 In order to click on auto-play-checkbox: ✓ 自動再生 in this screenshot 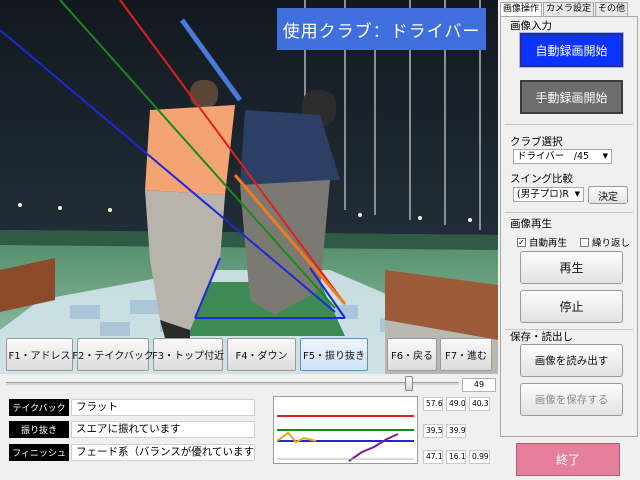, I will do `click(542, 242)`.